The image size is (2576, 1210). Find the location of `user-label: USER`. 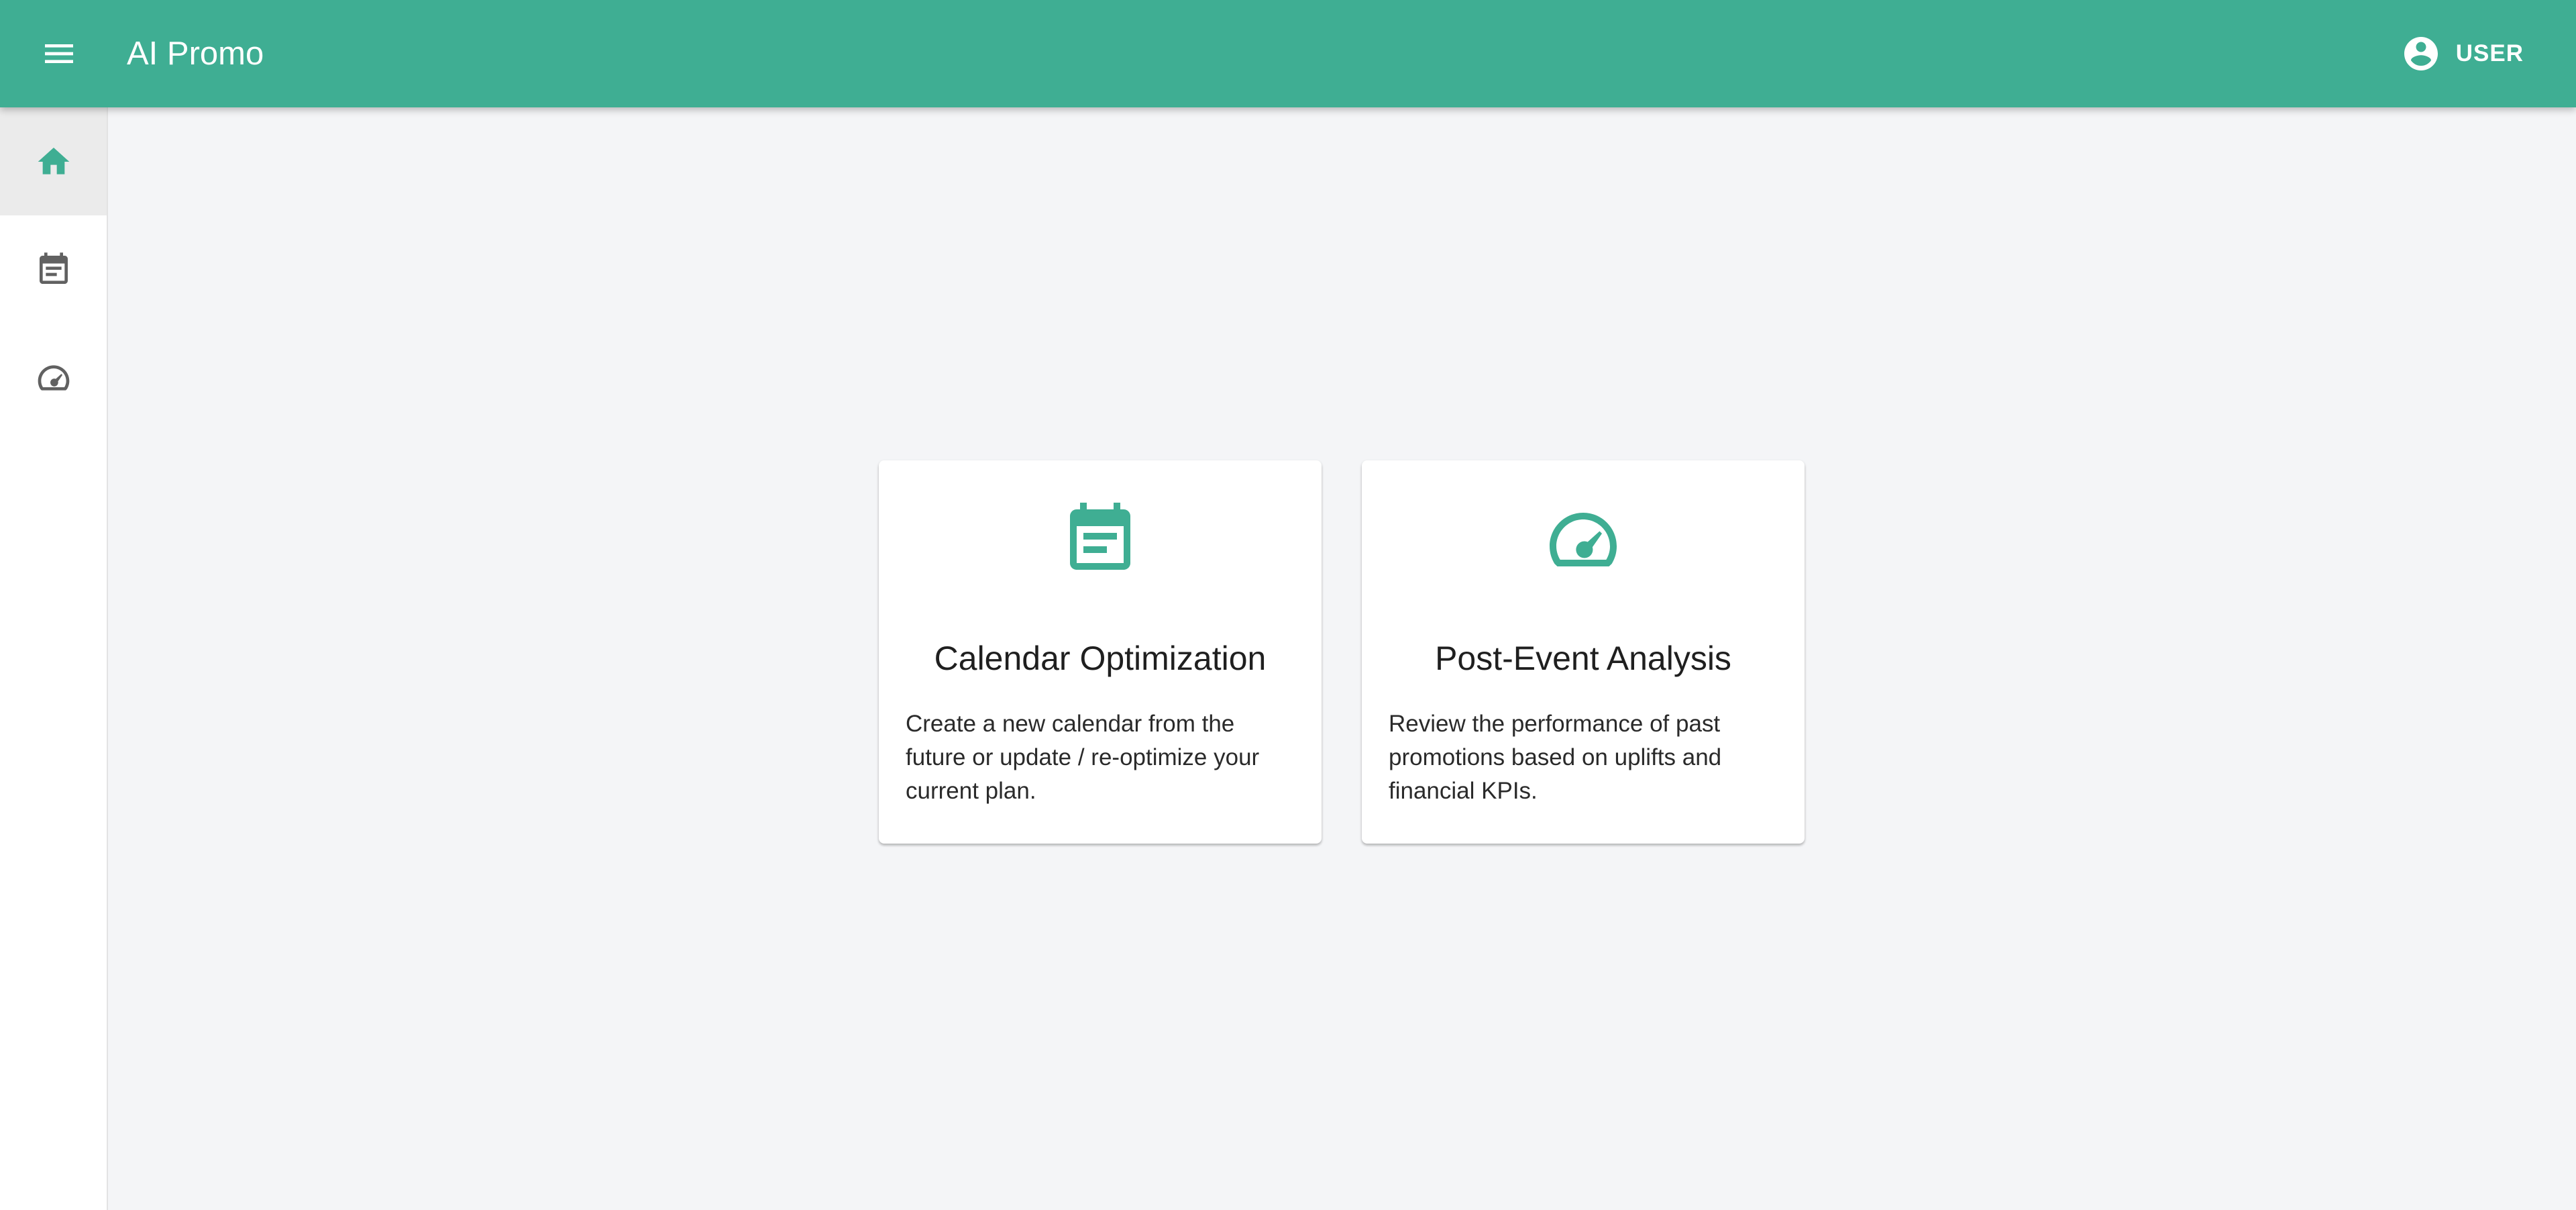

user-label: USER is located at coordinates (2489, 53).